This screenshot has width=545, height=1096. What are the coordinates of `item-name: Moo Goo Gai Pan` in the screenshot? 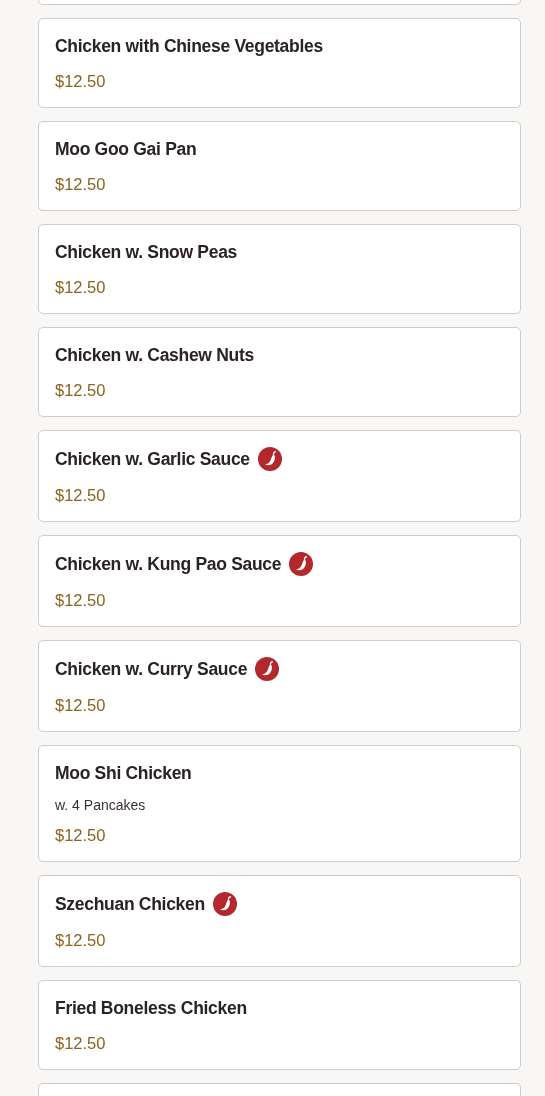 It's located at (126, 149).